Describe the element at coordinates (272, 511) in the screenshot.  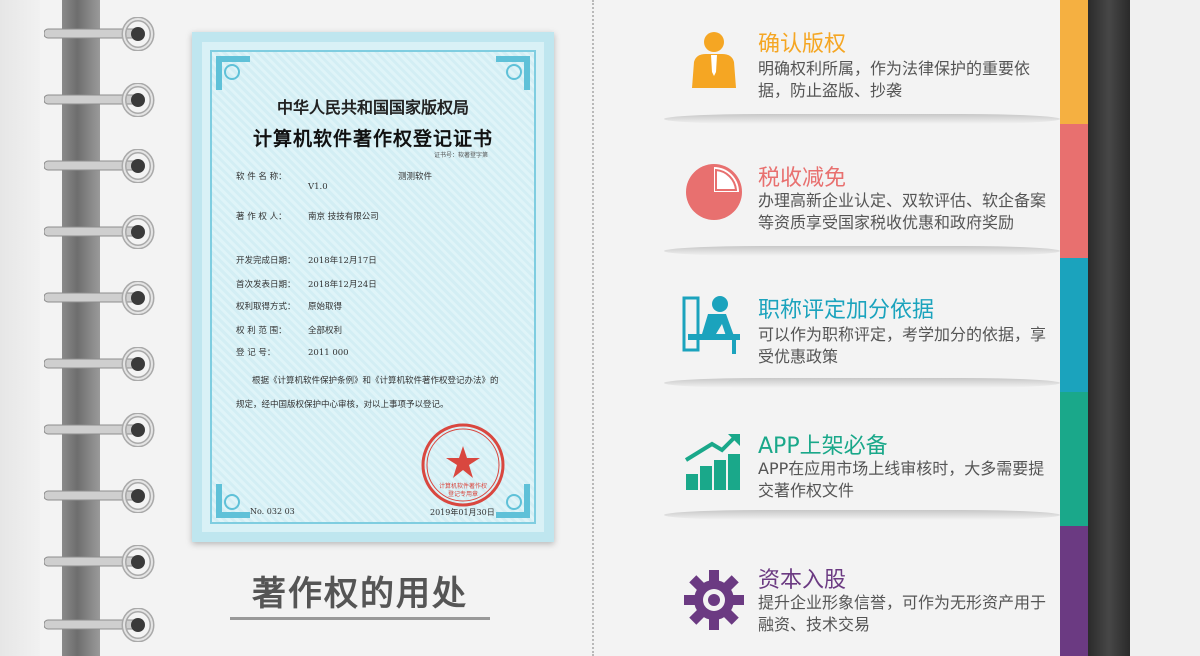
I see `certificate-serial: No. 032 03` at that location.